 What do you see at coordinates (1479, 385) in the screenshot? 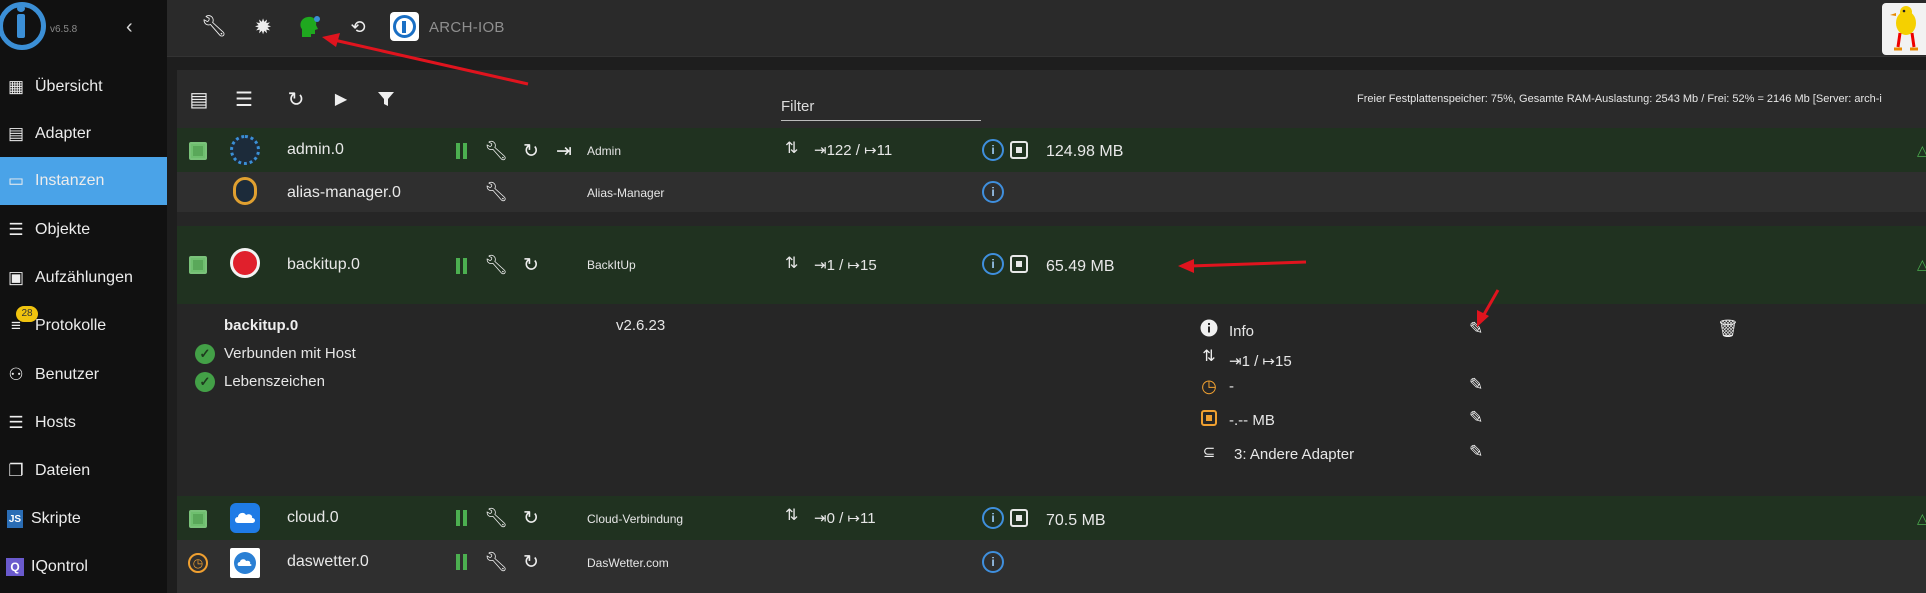
I see `edit-schedule-icon: ✎` at bounding box center [1479, 385].